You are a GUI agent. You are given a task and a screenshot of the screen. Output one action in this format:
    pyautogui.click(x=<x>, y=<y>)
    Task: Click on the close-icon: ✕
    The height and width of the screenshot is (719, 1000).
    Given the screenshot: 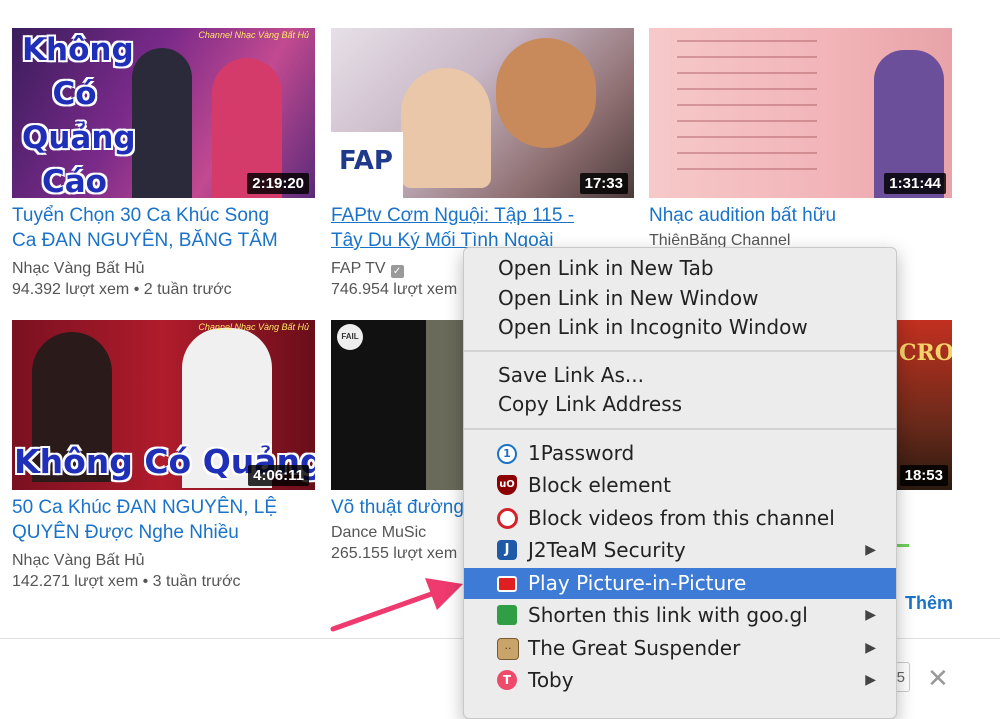 What is the action you would take?
    pyautogui.click(x=938, y=678)
    